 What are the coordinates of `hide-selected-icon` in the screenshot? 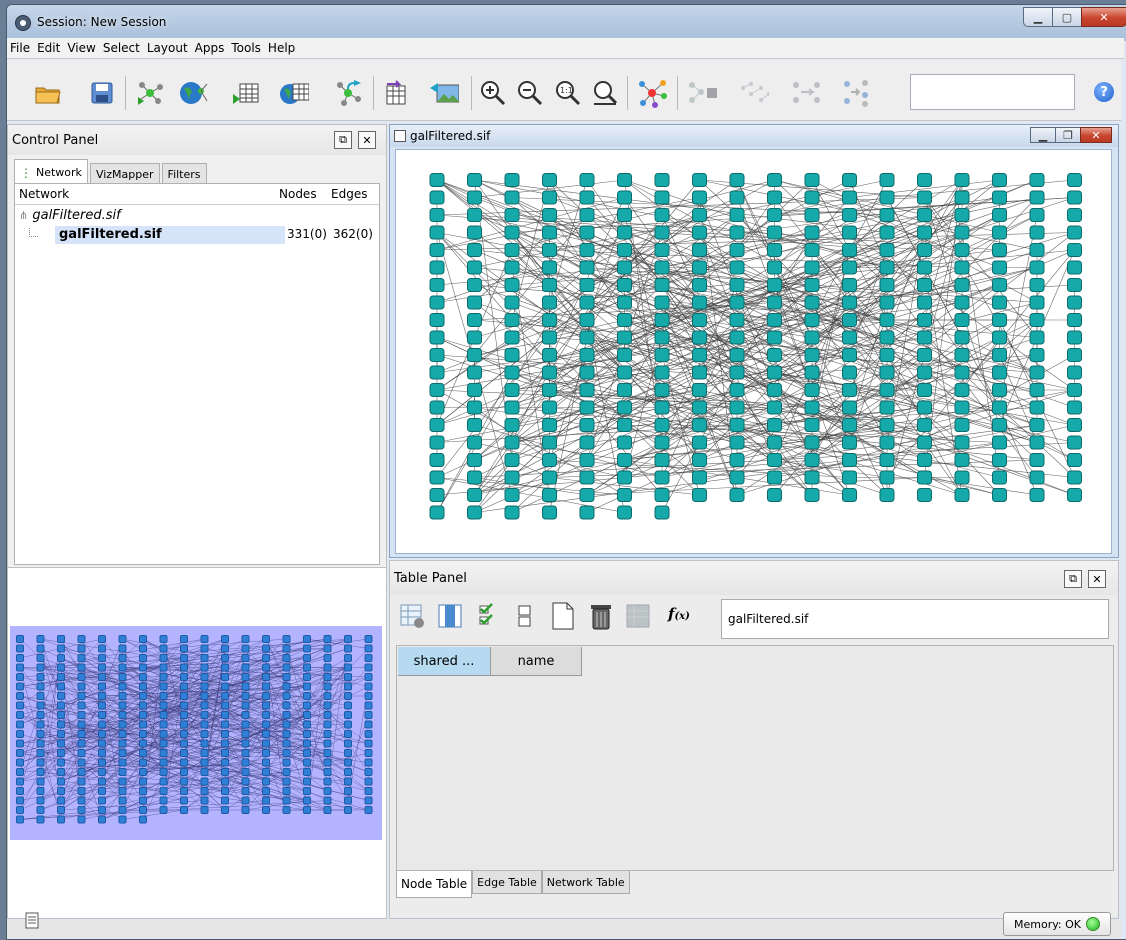 It's located at (754, 93).